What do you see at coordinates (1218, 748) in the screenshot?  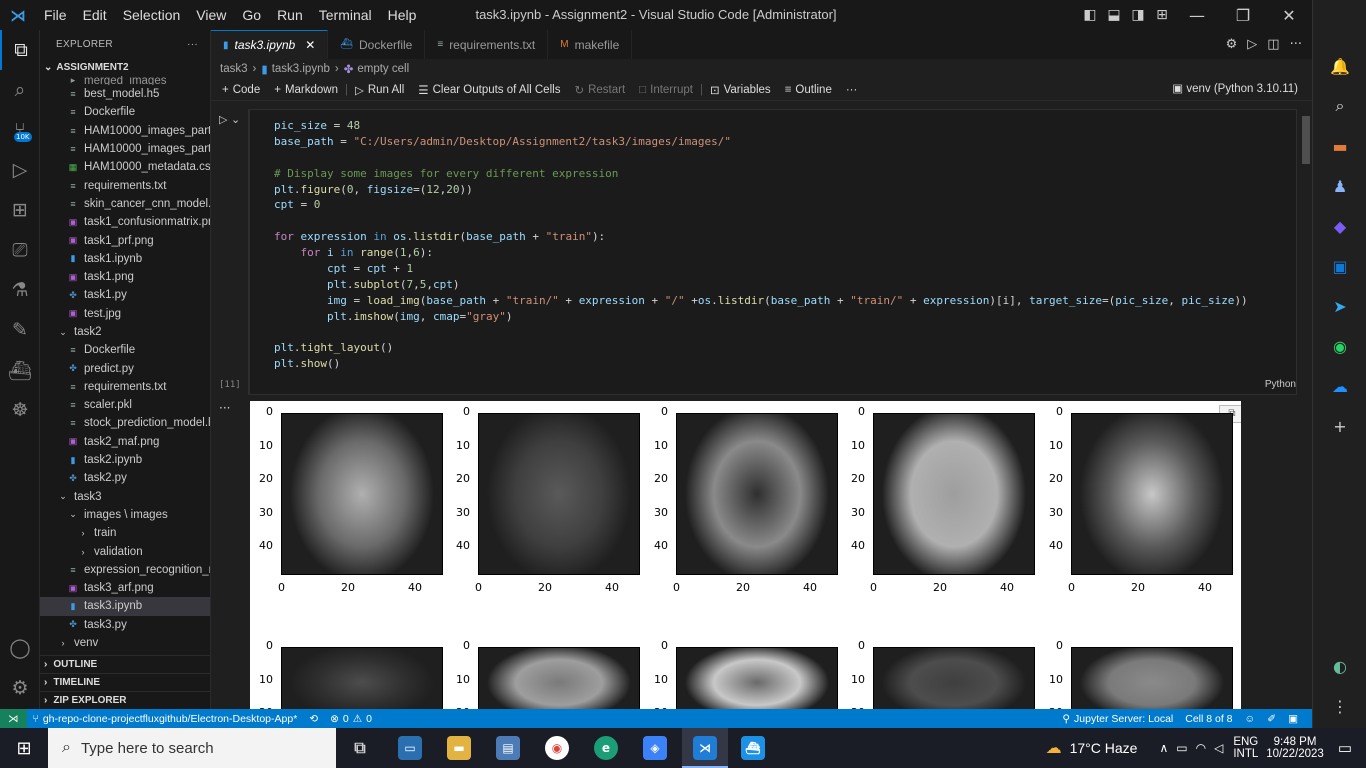 I see `volume-icon: ◁` at bounding box center [1218, 748].